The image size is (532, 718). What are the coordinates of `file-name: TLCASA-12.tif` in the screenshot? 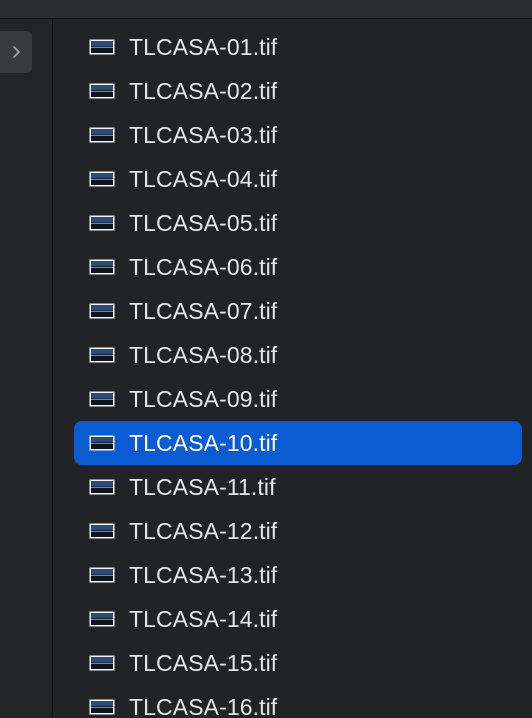 It's located at (203, 530).